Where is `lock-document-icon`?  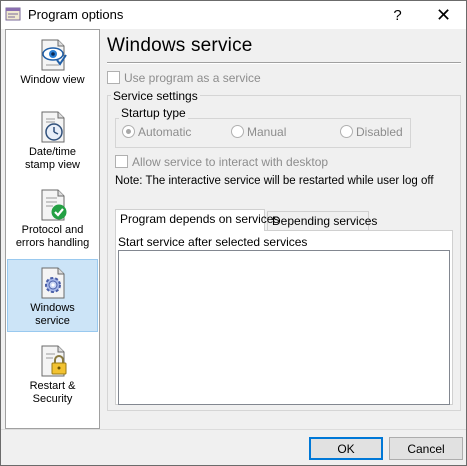
lock-document-icon is located at coordinates (53, 361).